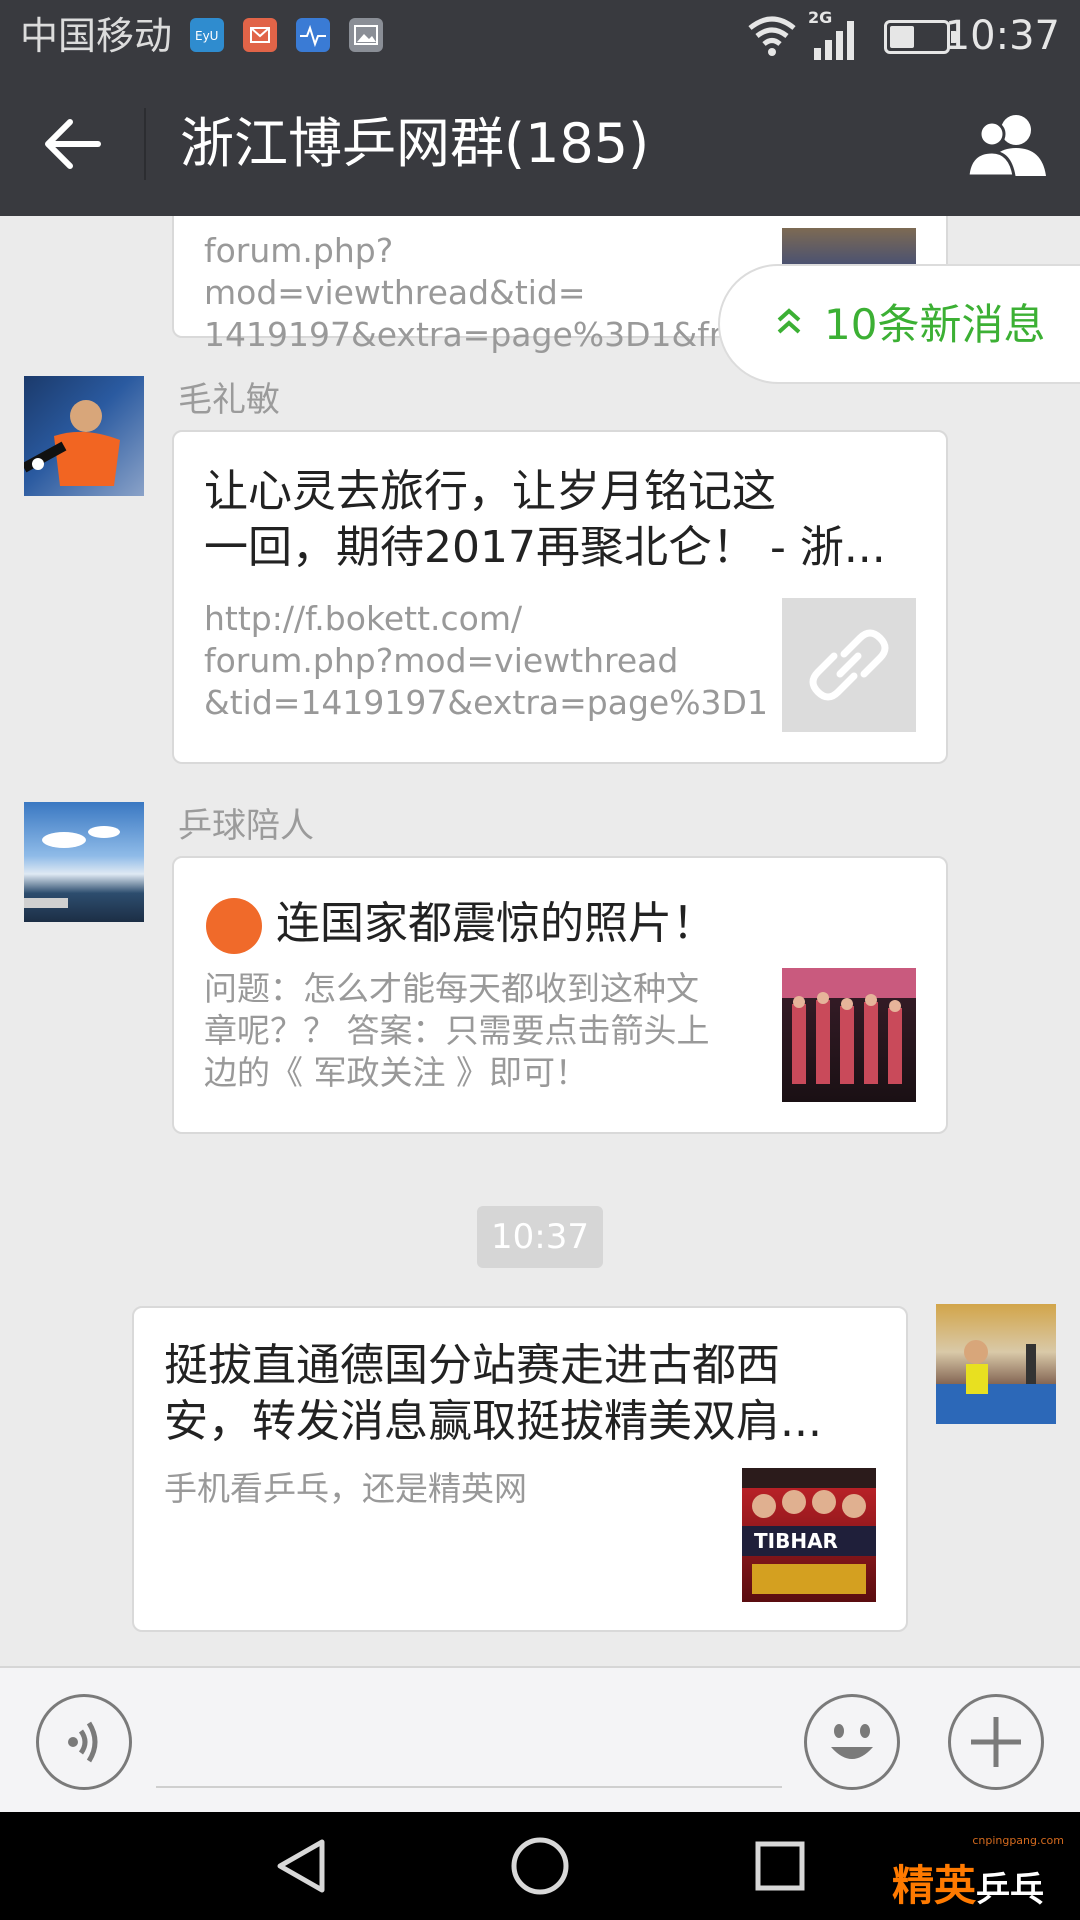 The width and height of the screenshot is (1080, 1920). I want to click on battery-icon, so click(920, 37).